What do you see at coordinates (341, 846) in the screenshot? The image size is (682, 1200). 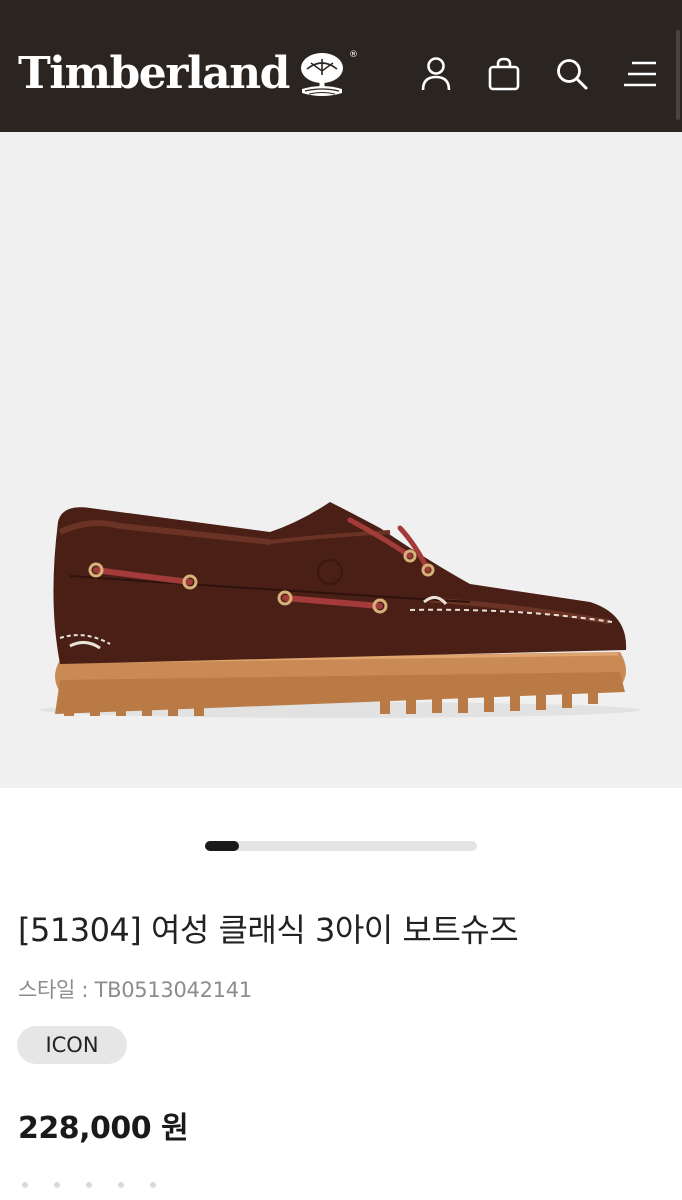 I see `carousel-indicator` at bounding box center [341, 846].